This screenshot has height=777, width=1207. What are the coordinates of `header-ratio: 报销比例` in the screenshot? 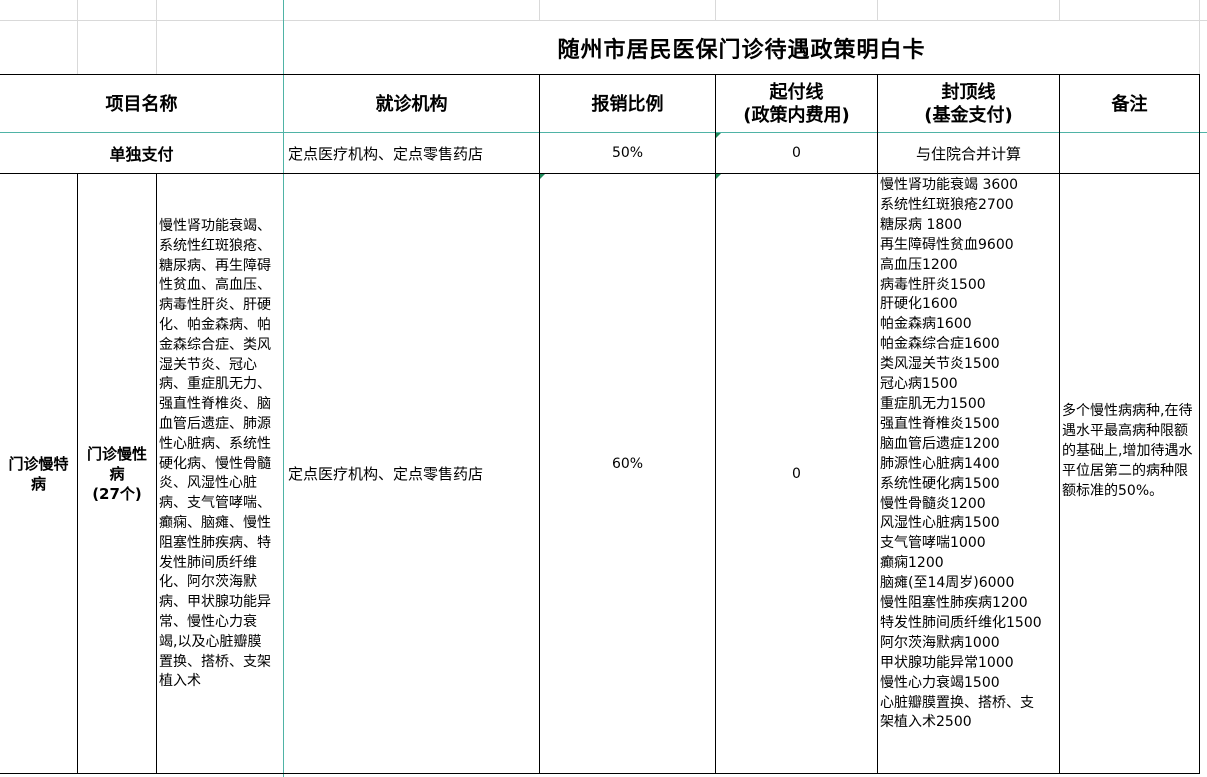 It's located at (627, 104).